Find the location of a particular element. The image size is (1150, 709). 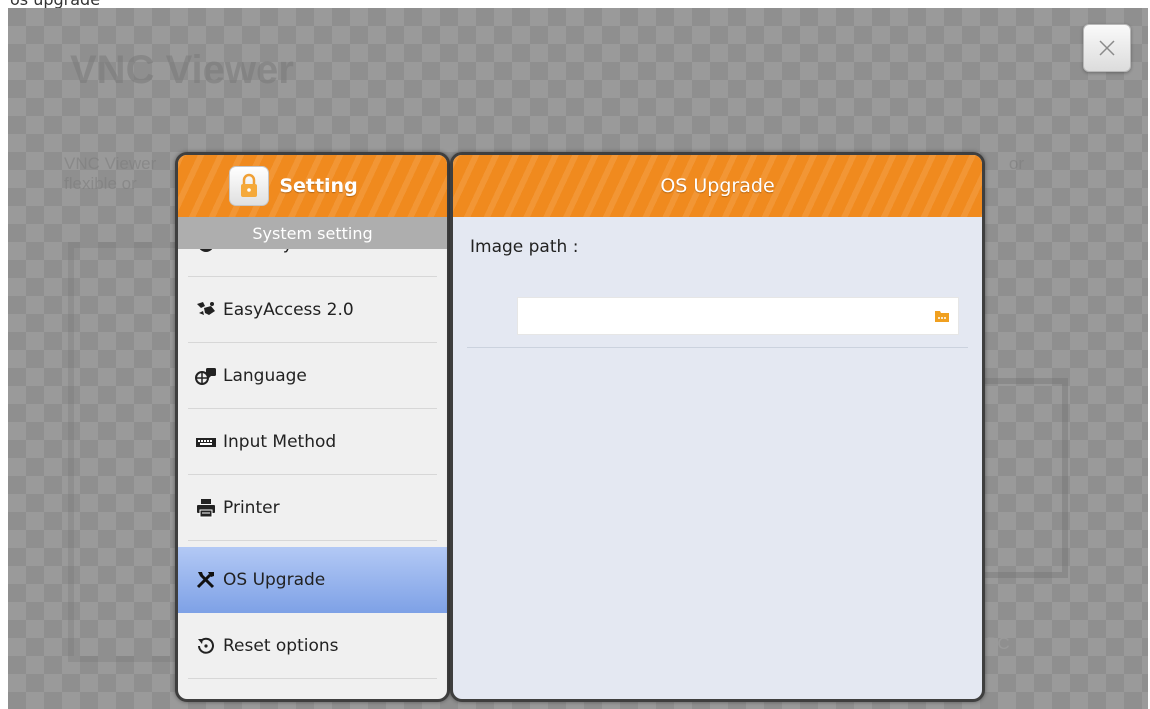

image-path-label: Image path : is located at coordinates (524, 247).